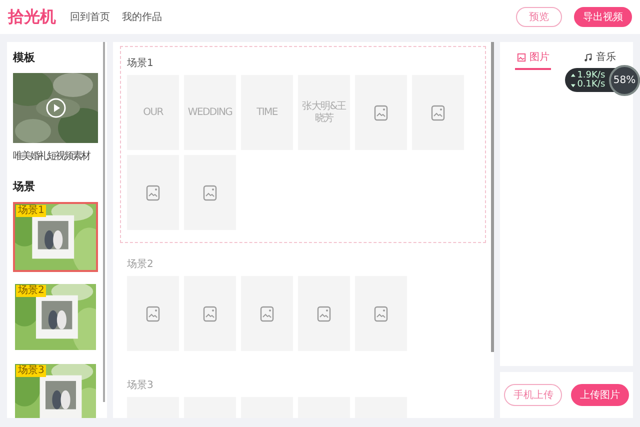 The width and height of the screenshot is (640, 427). Describe the element at coordinates (591, 84) in the screenshot. I see `download-rate: 0.1K/s` at that location.